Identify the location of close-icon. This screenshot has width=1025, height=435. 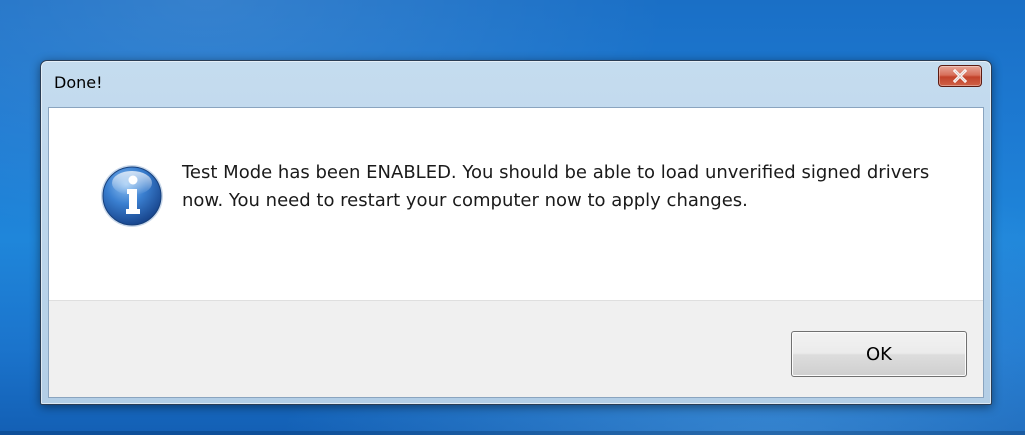
(960, 76).